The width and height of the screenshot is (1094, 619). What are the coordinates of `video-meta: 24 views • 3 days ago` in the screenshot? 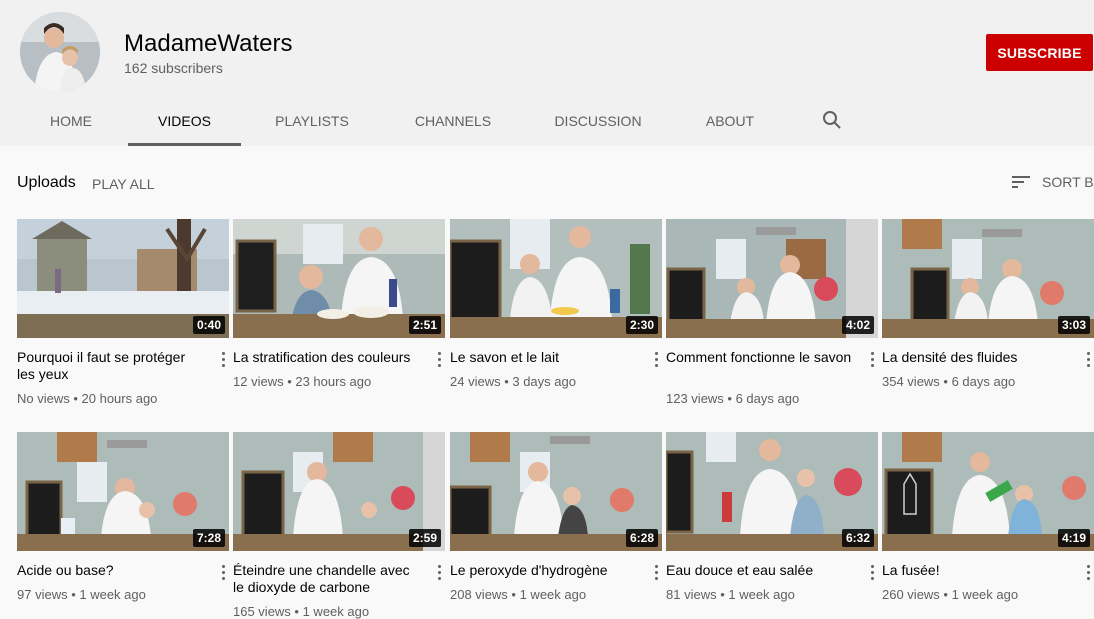 It's located at (513, 381).